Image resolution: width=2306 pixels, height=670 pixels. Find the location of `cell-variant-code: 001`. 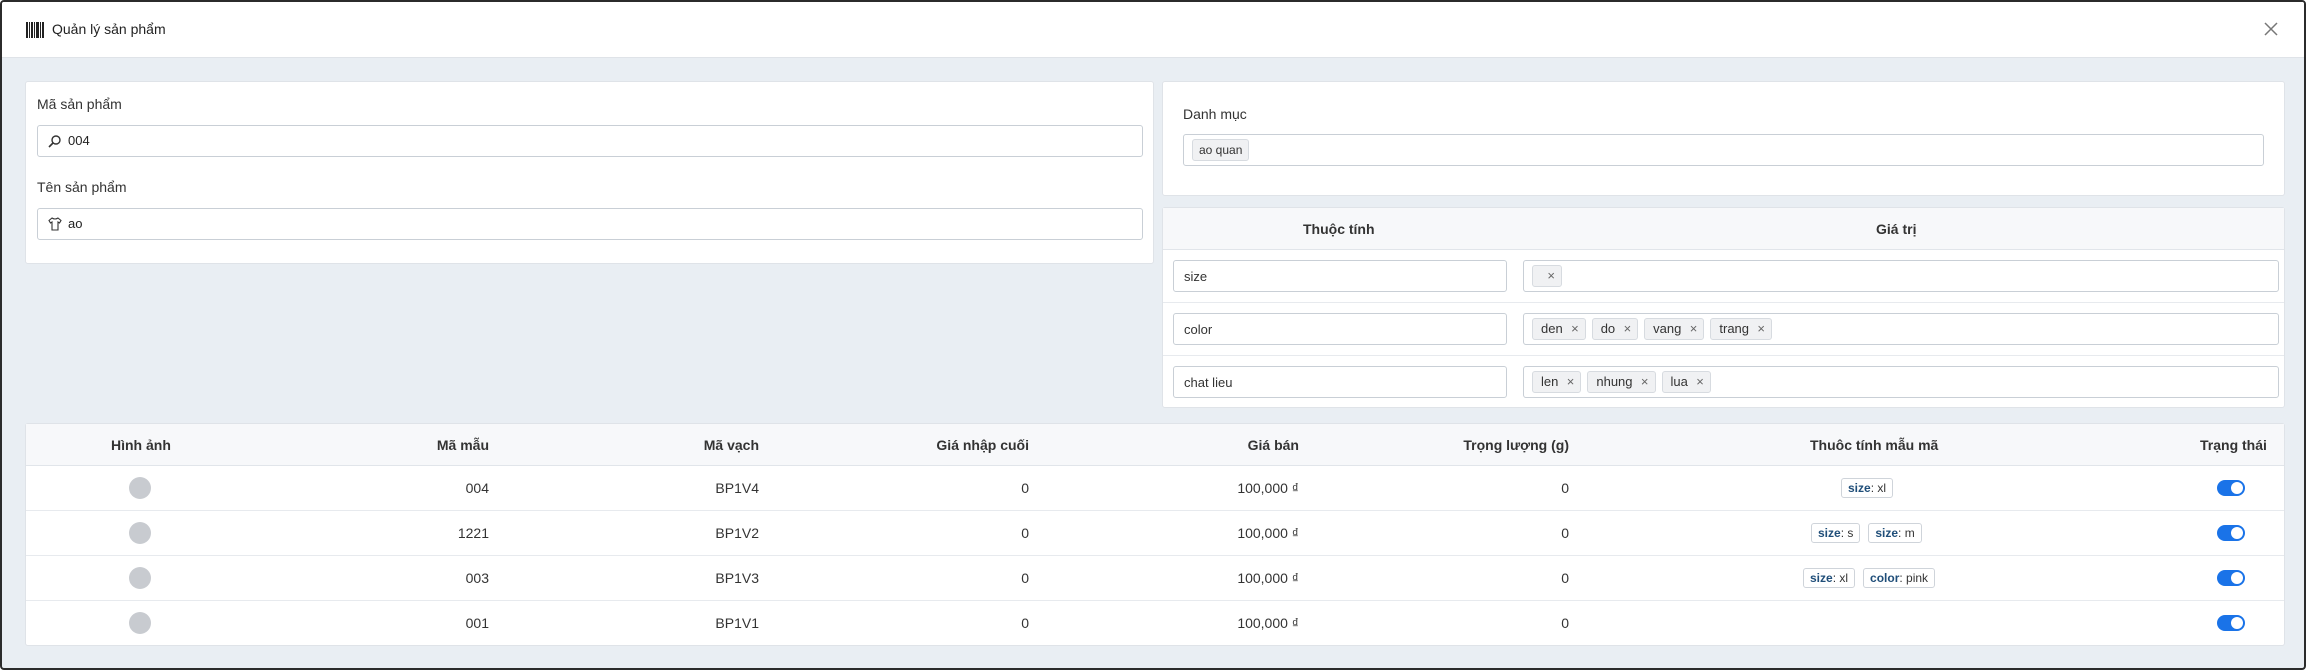

cell-variant-code: 001 is located at coordinates (477, 623).